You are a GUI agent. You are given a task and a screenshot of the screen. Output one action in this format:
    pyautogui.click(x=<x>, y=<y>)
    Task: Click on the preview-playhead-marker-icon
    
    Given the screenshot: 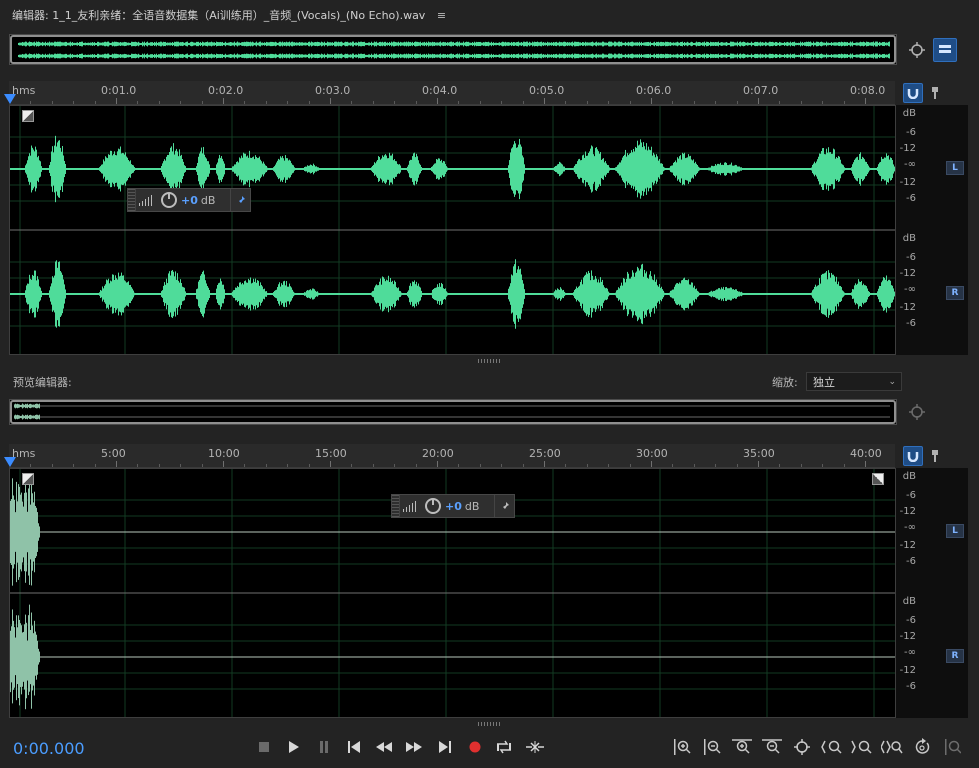 What is the action you would take?
    pyautogui.click(x=10, y=462)
    